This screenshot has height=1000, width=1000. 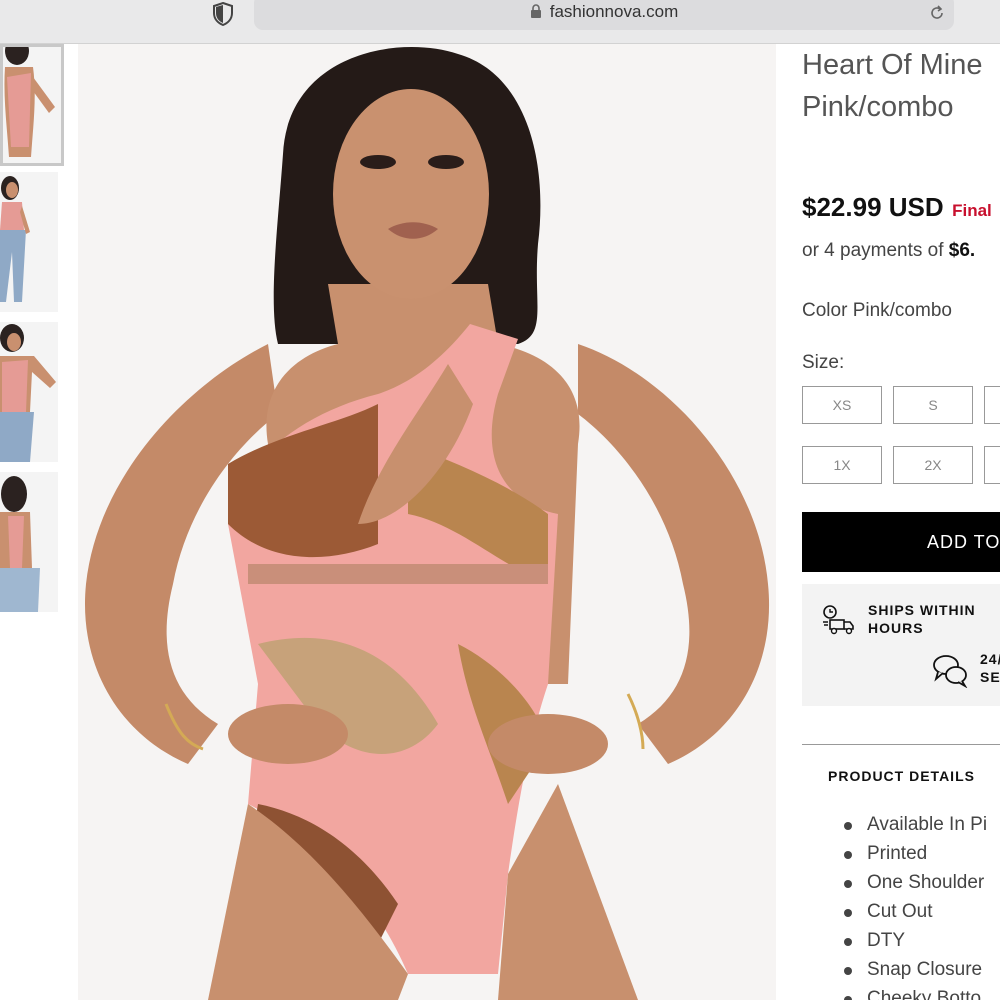 What do you see at coordinates (922, 610) in the screenshot?
I see `ships-line-1: SHIPS WITHIN` at bounding box center [922, 610].